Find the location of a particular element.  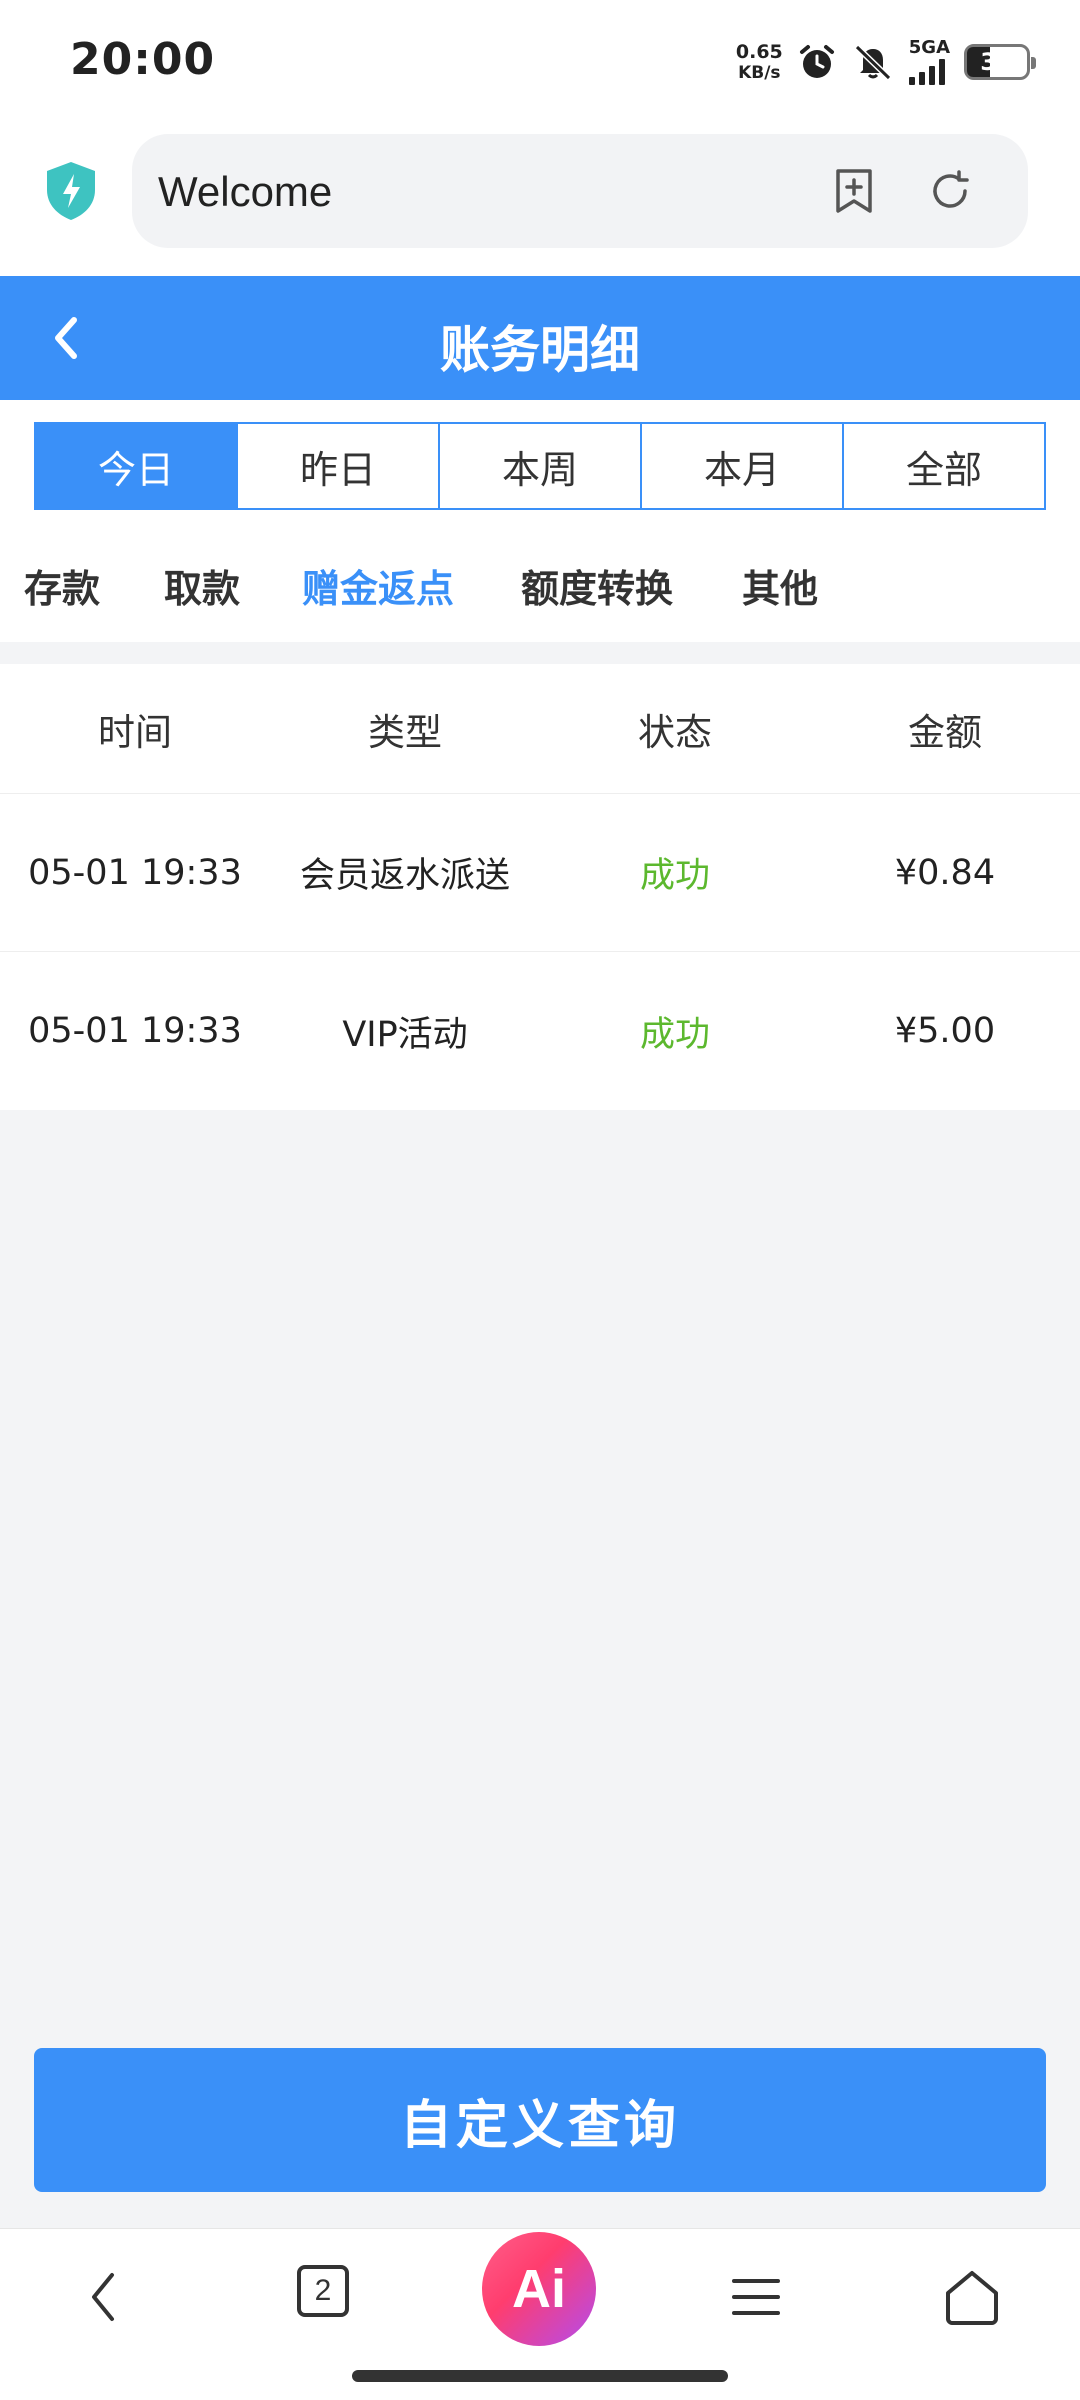

table-row: 05-01 19:33 VIP活动 成功 ¥5.00 is located at coordinates (540, 1031).